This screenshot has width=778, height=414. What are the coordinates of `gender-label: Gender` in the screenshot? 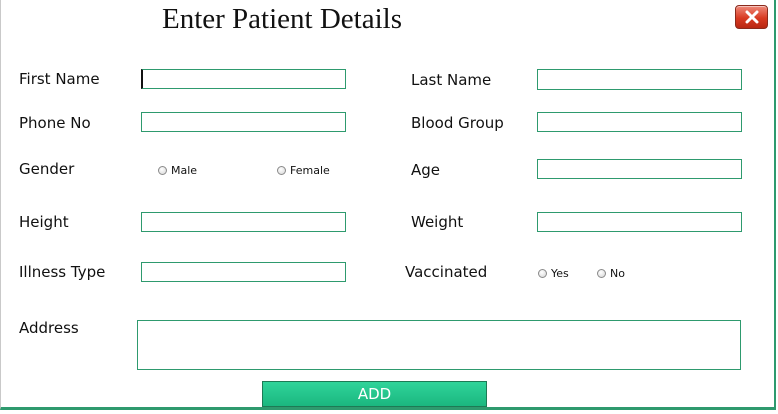 It's located at (47, 169).